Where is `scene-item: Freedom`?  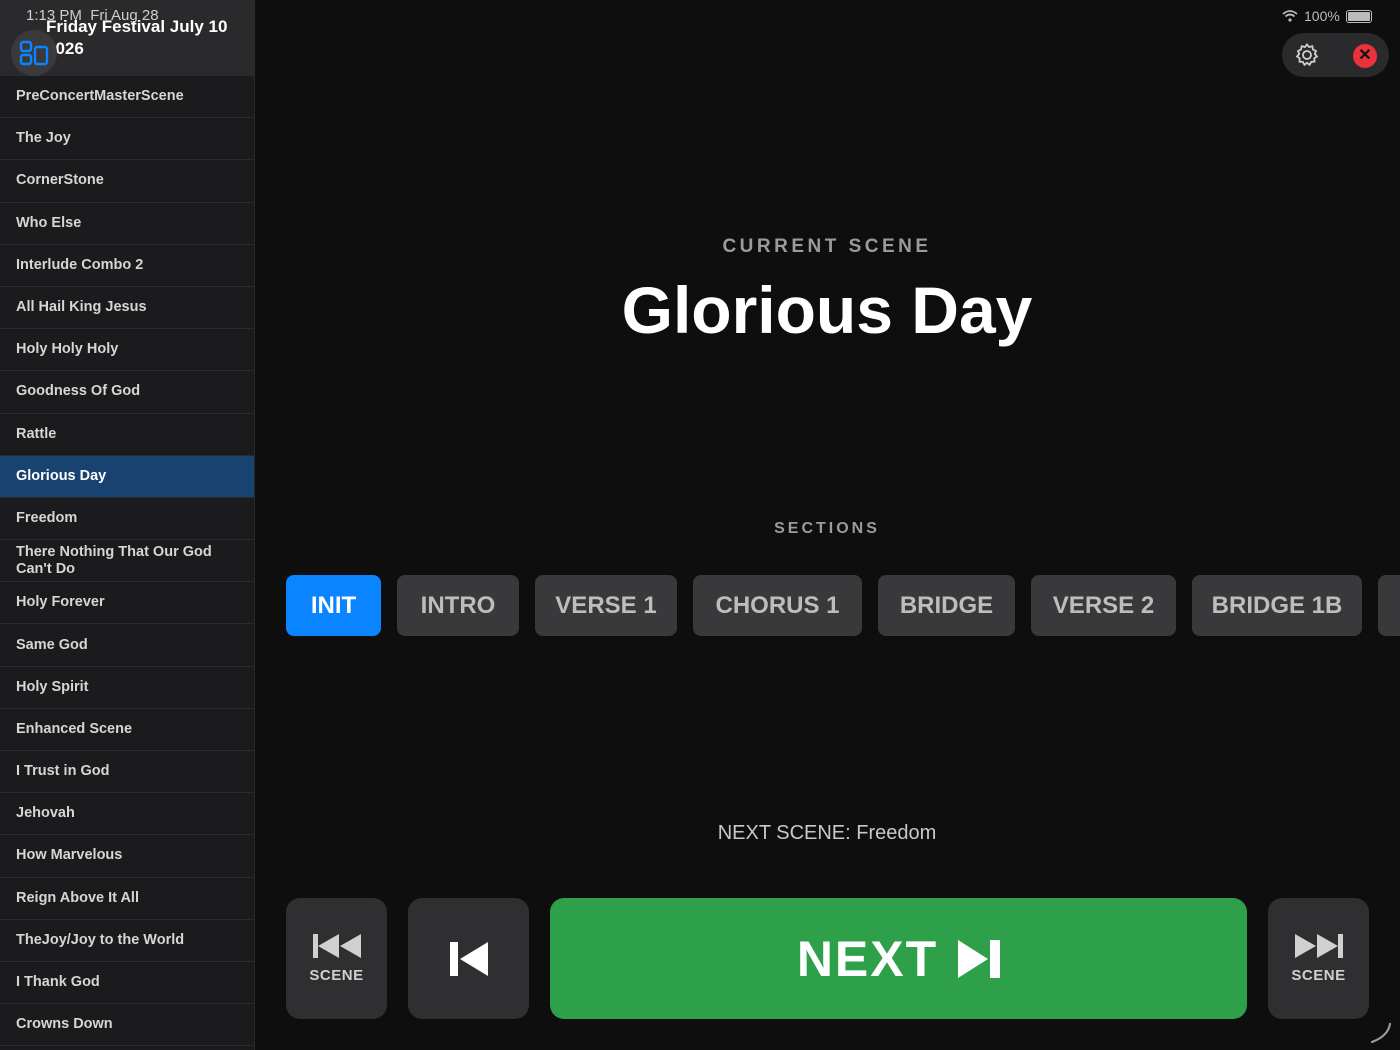
scene-item: Freedom is located at coordinates (127, 519).